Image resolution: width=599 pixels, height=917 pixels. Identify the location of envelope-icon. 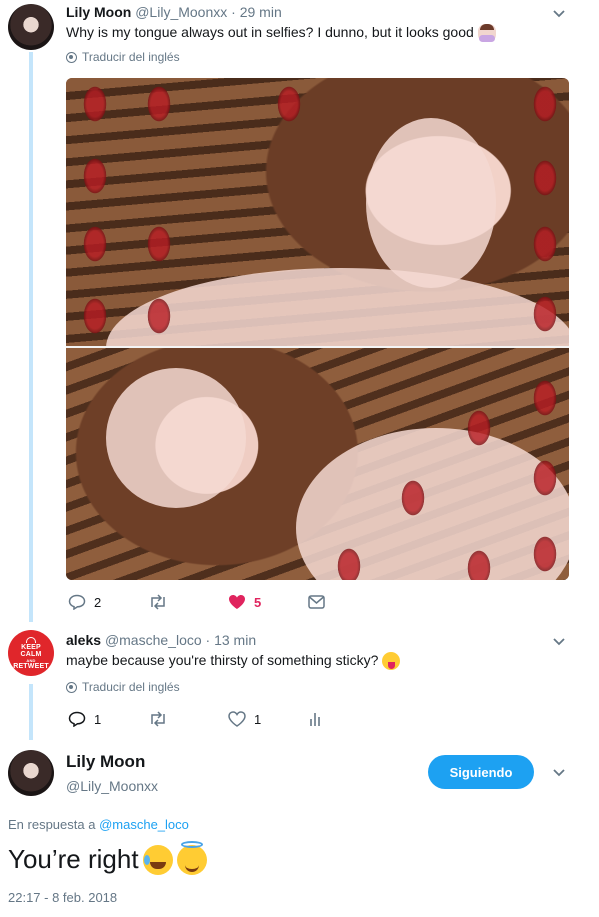
(316, 602).